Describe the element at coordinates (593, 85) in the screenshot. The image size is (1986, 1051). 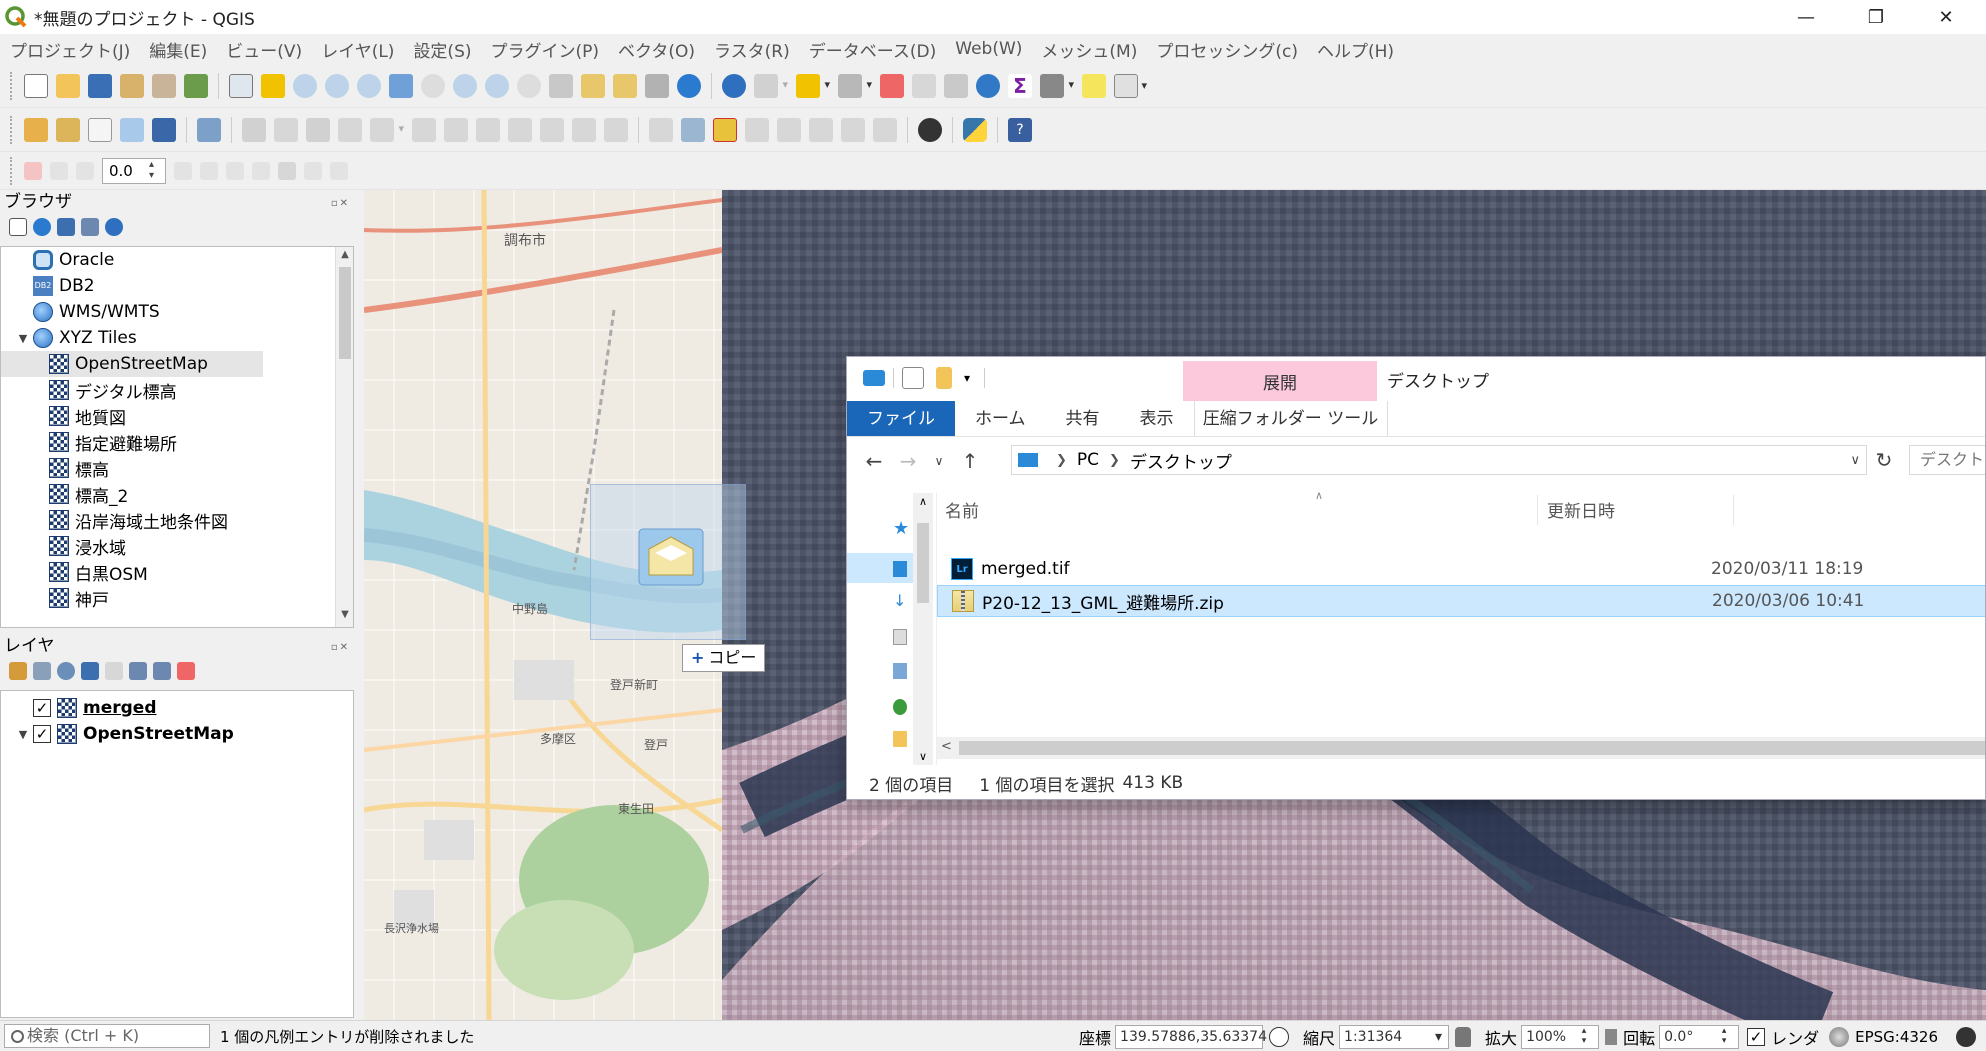
I see `new-bookmark-icon` at that location.